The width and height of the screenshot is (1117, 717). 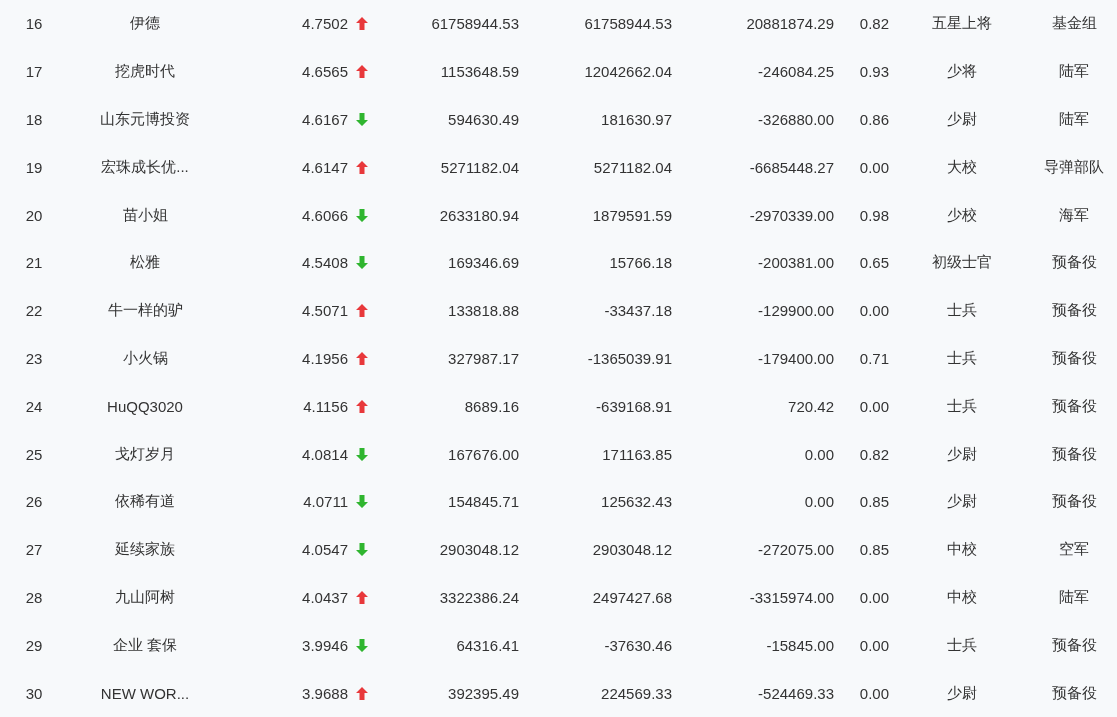 What do you see at coordinates (791, 215) in the screenshot?
I see `number-cell-text: -2970339.00` at bounding box center [791, 215].